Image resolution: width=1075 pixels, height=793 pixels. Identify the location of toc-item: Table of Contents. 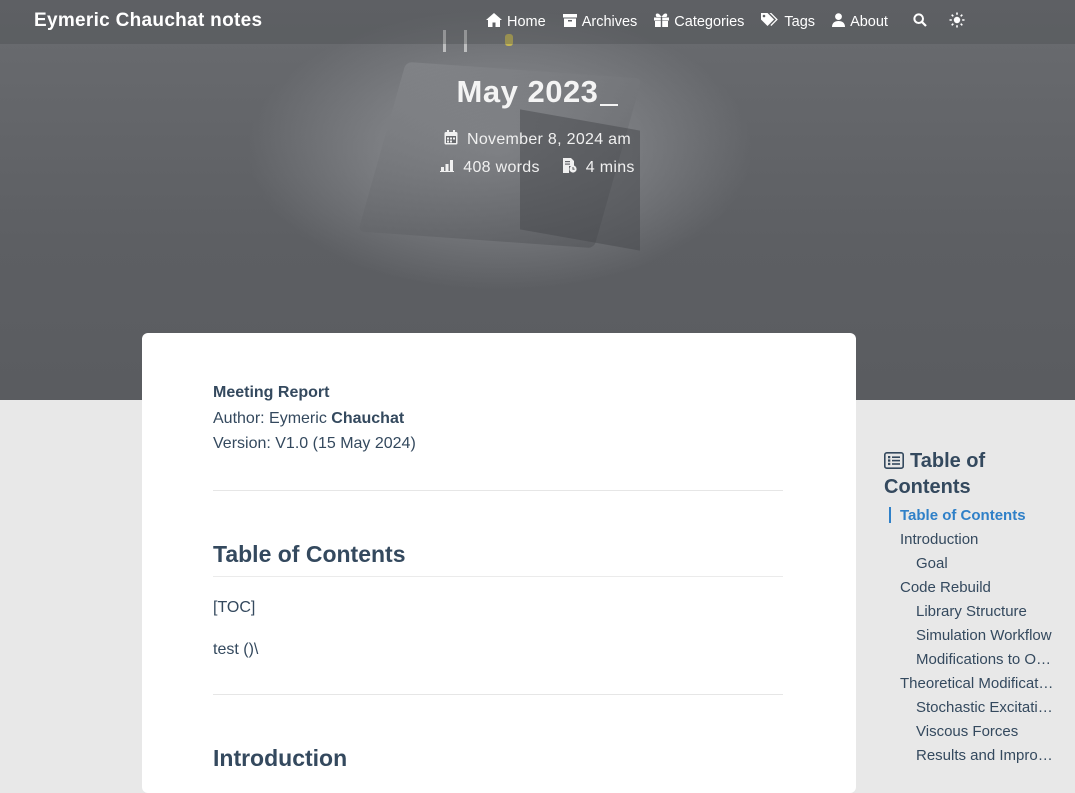
(986, 515).